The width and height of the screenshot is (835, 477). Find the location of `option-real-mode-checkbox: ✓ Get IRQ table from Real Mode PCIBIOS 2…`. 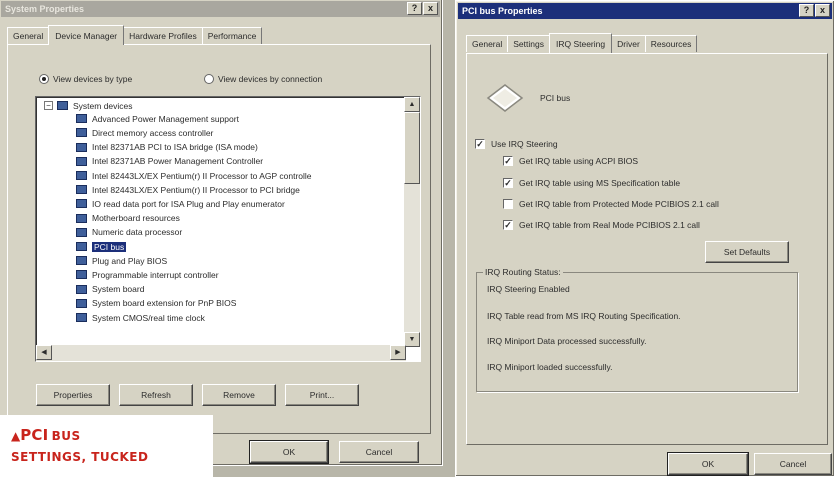

option-real-mode-checkbox: ✓ Get IRQ table from Real Mode PCIBIOS 2… is located at coordinates (601, 225).